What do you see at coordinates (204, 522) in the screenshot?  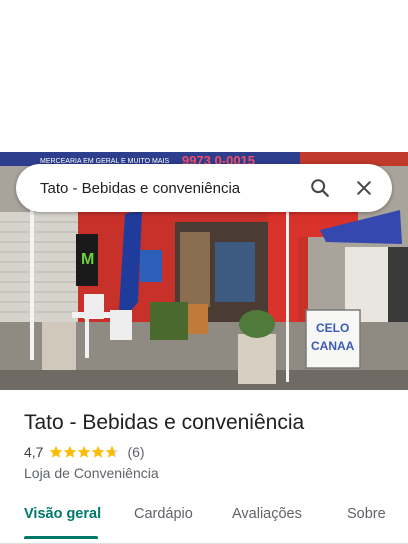 I see `place-tabs: Visão geral Cardápio Avaliações Sobre` at bounding box center [204, 522].